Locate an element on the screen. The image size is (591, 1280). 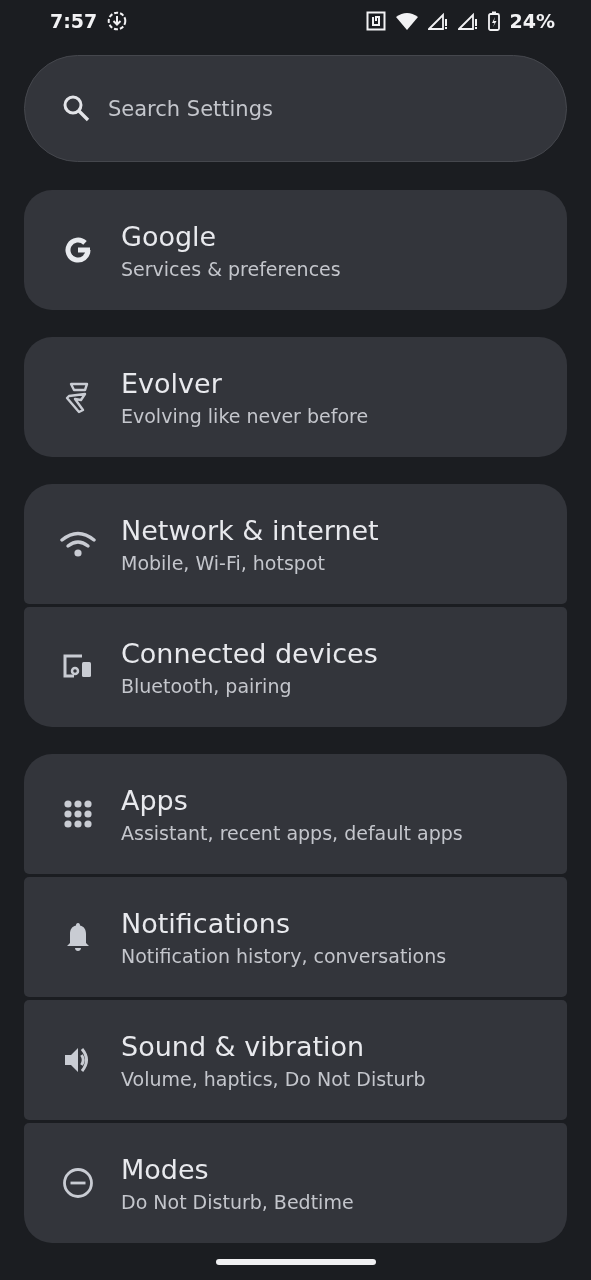
devices-icon is located at coordinates (77, 667).